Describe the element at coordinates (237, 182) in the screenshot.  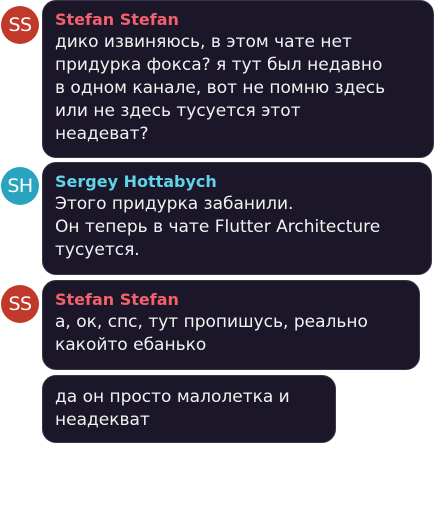
I see `sender-name: Sergey Hottabych` at that location.